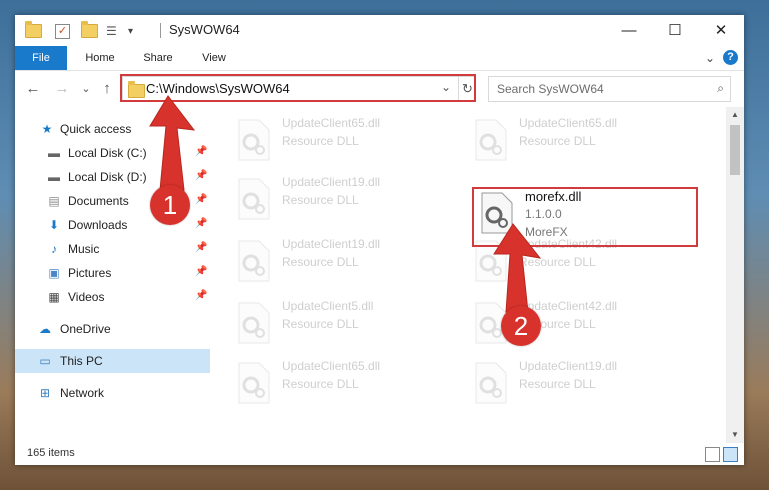 The image size is (769, 490). What do you see at coordinates (521, 326) in the screenshot?
I see `step-badge-2: 2` at bounding box center [521, 326].